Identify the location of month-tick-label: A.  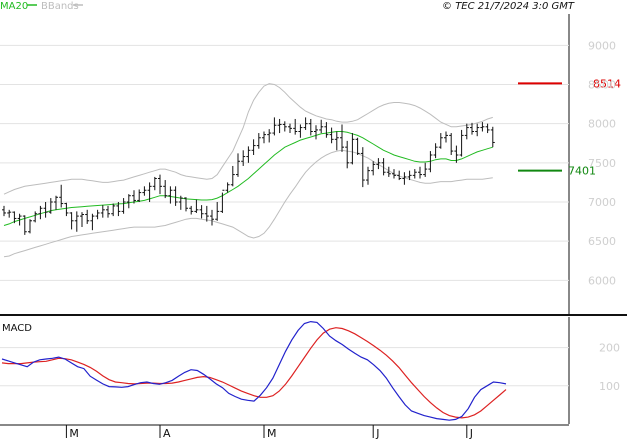
(167, 433).